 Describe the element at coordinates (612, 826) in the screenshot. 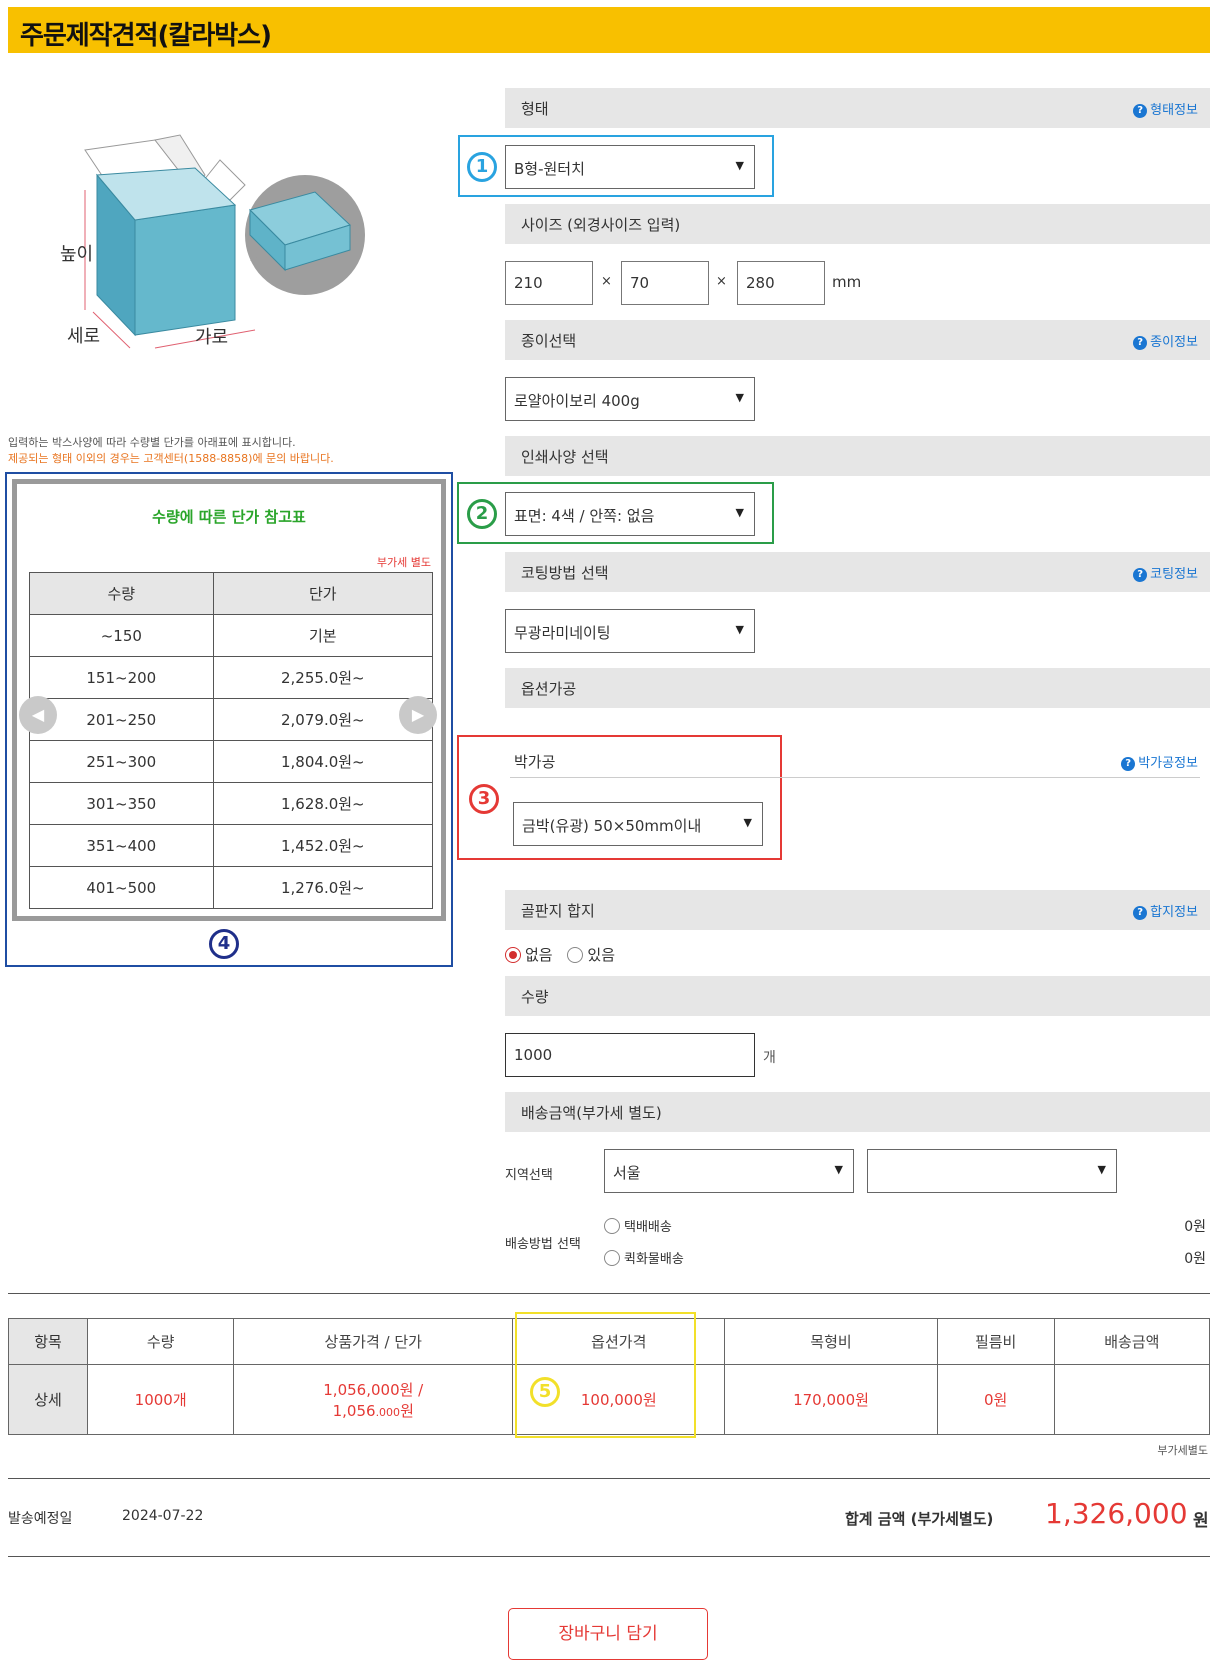

I see `foil-select-value: 금박(유광) 50×50mm이내` at that location.